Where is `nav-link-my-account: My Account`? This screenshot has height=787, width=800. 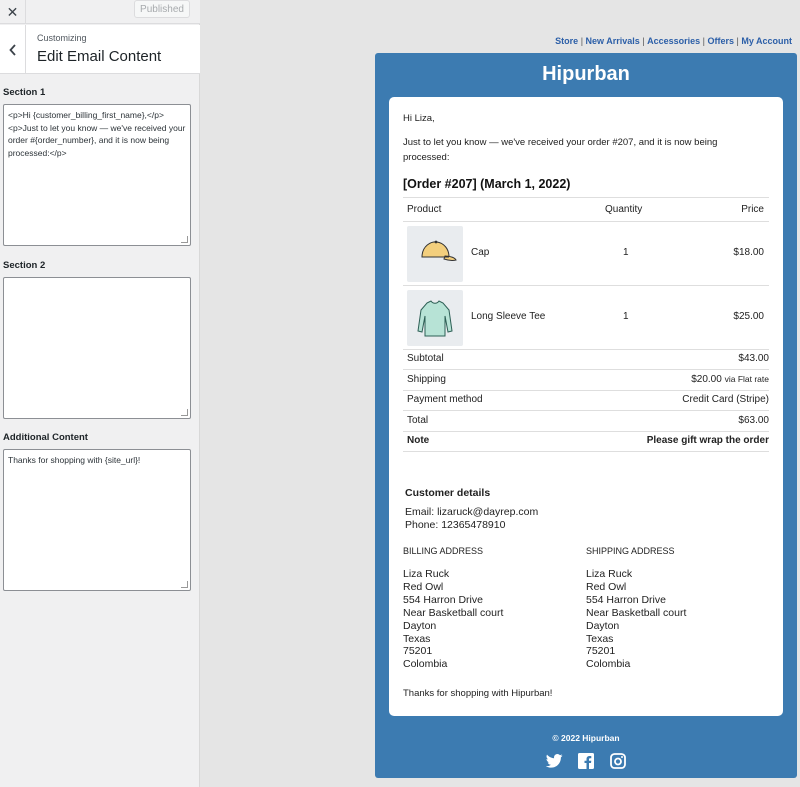
nav-link-my-account: My Account is located at coordinates (766, 41).